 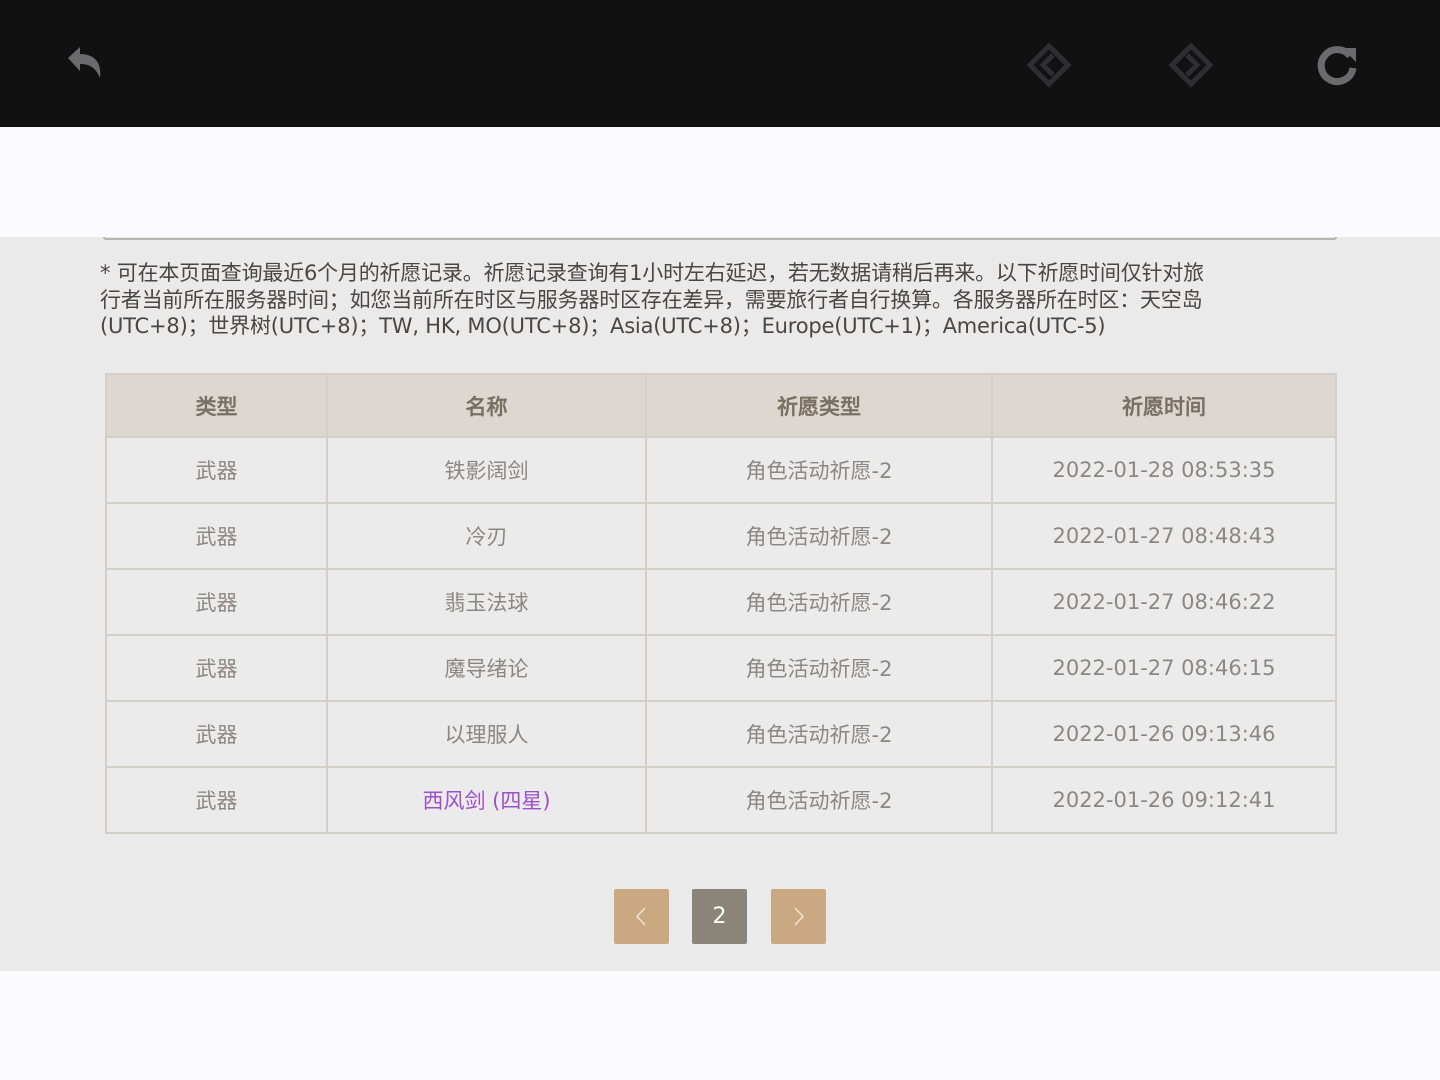 What do you see at coordinates (720, 238) in the screenshot?
I see `filter-box-edge` at bounding box center [720, 238].